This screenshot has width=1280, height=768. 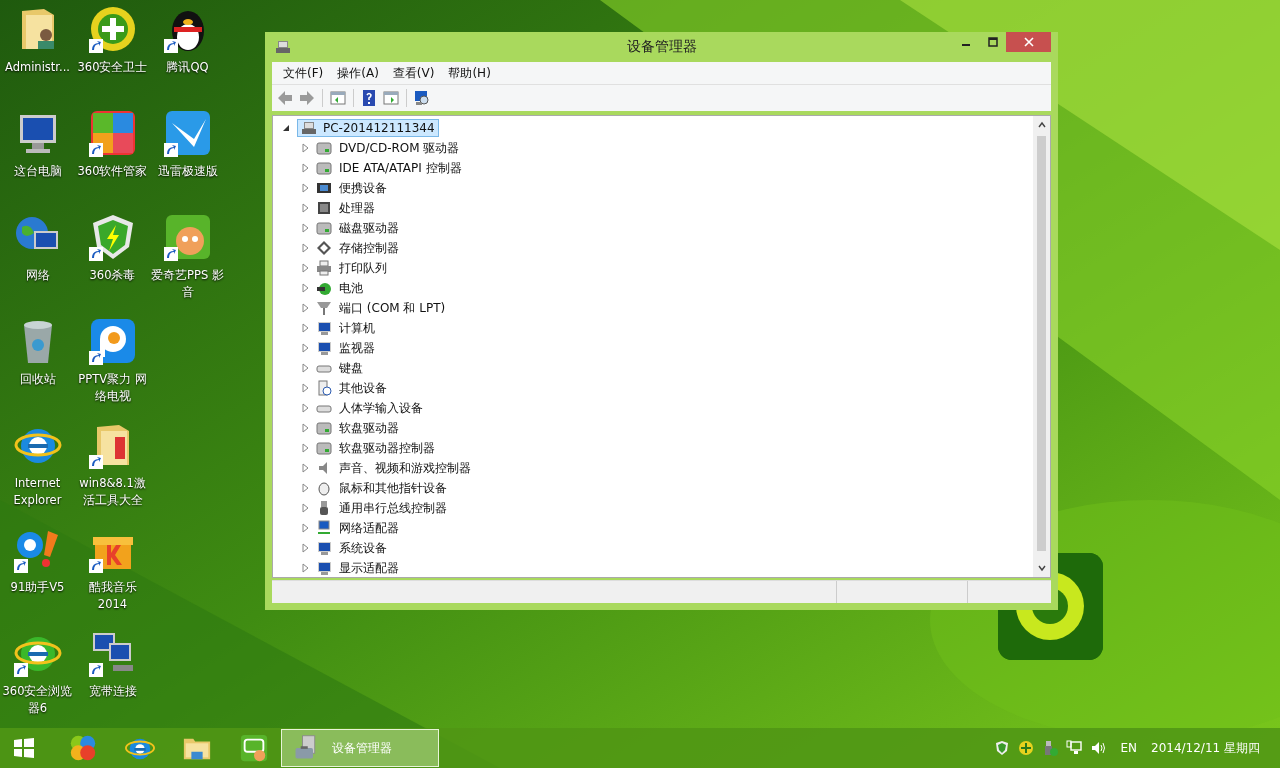 I want to click on window-title: 设备管理器, so click(x=661, y=47).